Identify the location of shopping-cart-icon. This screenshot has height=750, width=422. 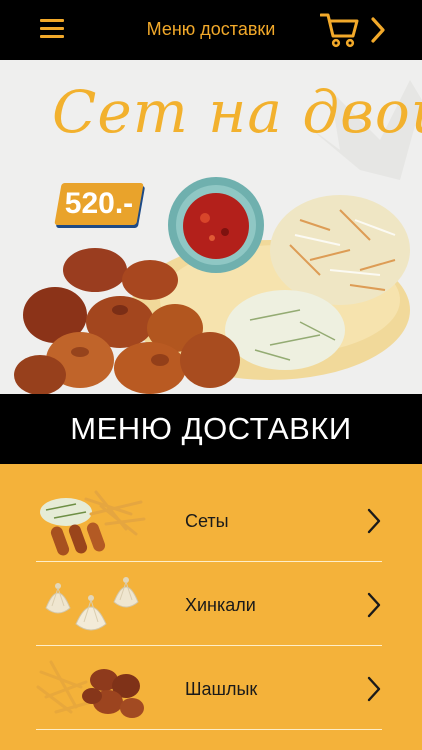
(340, 30).